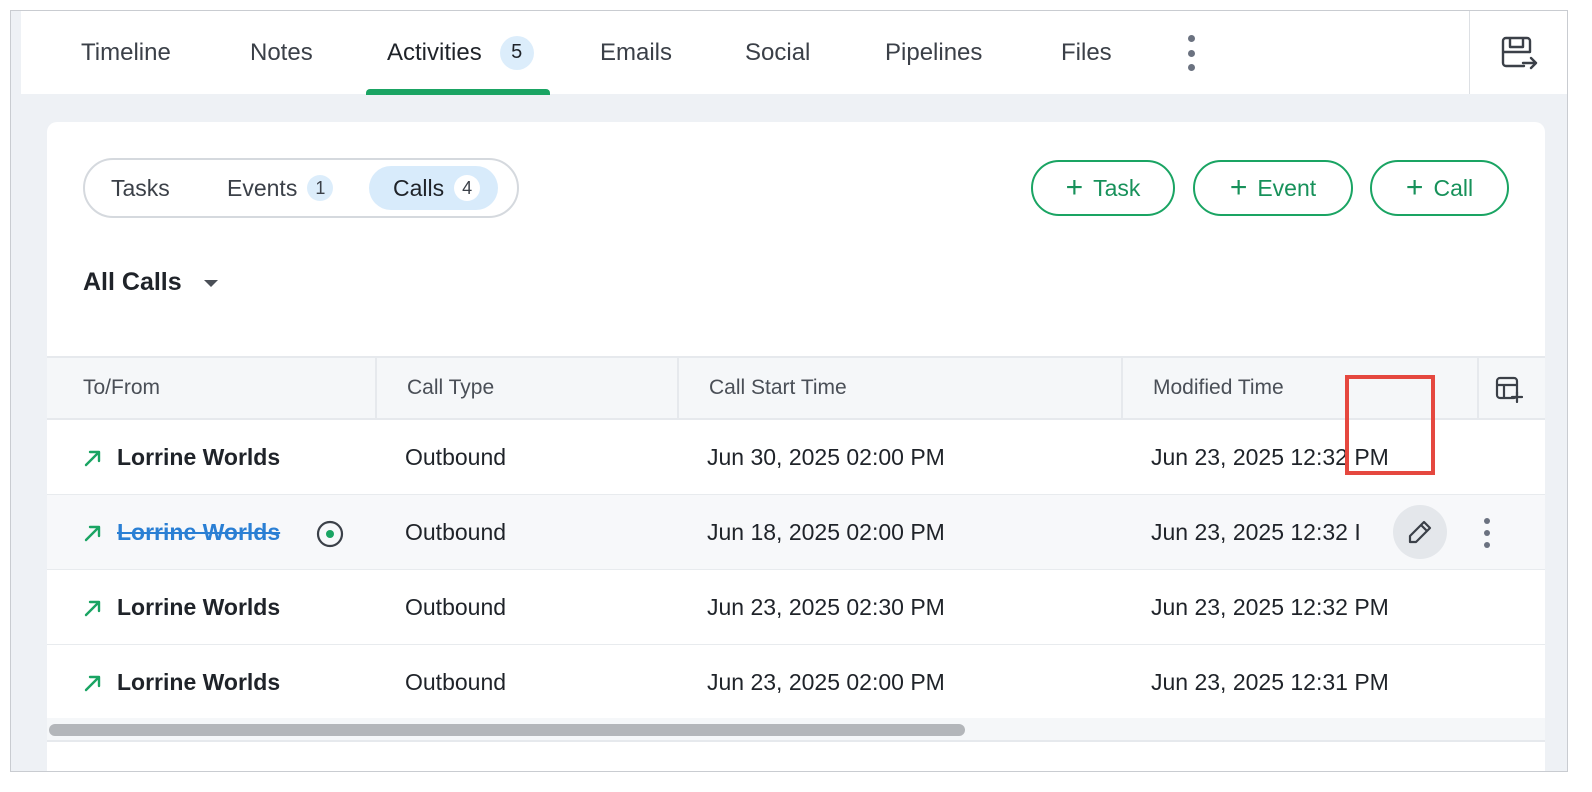  What do you see at coordinates (1469, 52) in the screenshot?
I see `toolbar-divider` at bounding box center [1469, 52].